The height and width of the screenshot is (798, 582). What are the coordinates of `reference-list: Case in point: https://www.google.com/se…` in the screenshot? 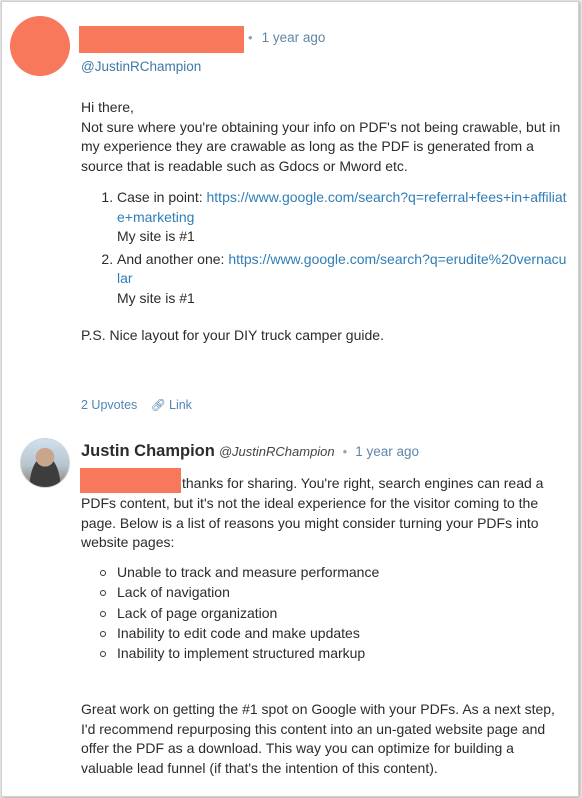 It's located at (325, 248).